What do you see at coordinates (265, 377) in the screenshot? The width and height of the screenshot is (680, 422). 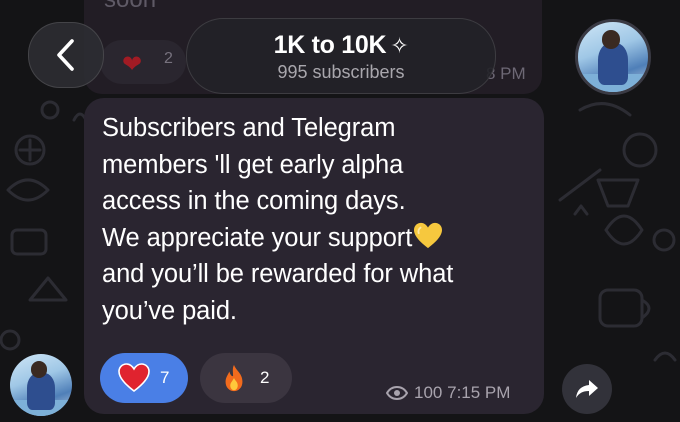 I see `reaction-fire-count: 2` at bounding box center [265, 377].